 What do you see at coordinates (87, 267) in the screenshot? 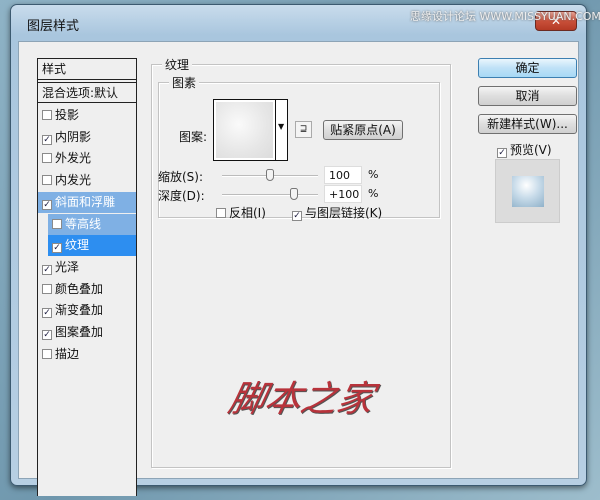
I see `style-item: ✓ 光泽` at bounding box center [87, 267].